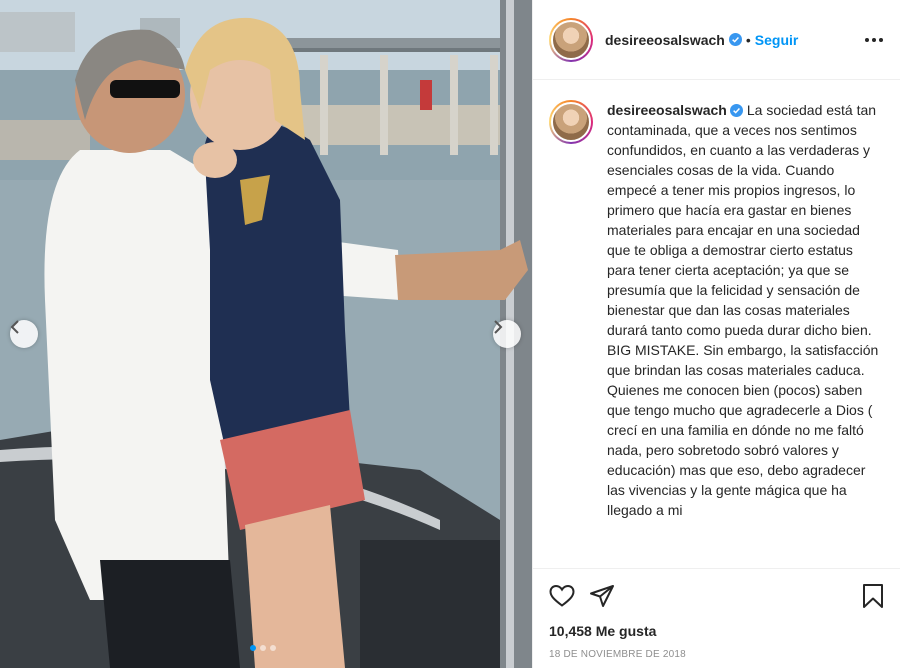 The image size is (900, 668). I want to click on previous-slide-button, so click(24, 334).